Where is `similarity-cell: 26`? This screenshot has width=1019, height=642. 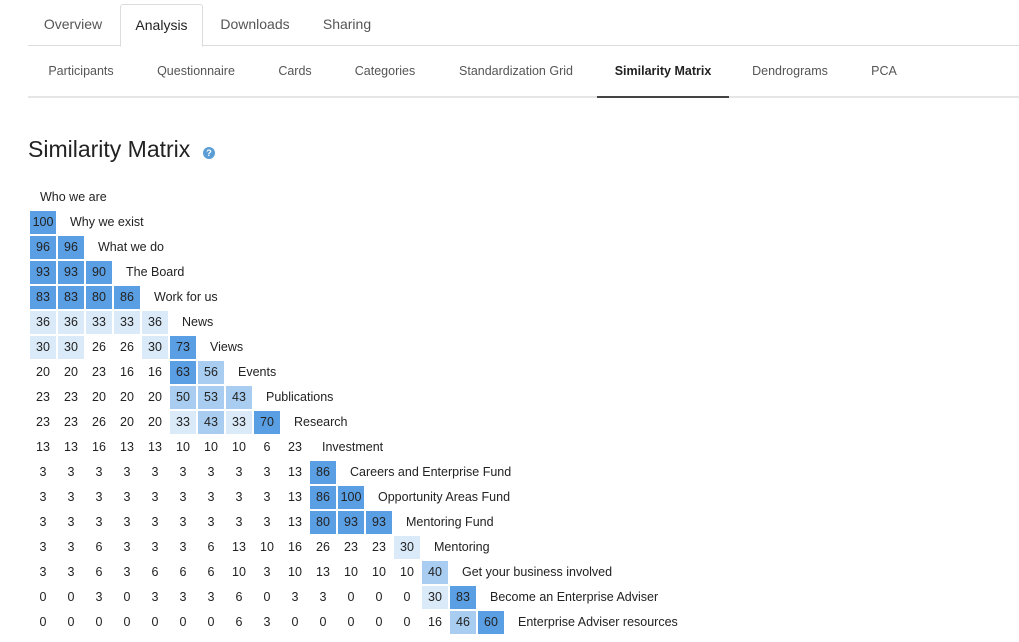
similarity-cell: 26 is located at coordinates (323, 547).